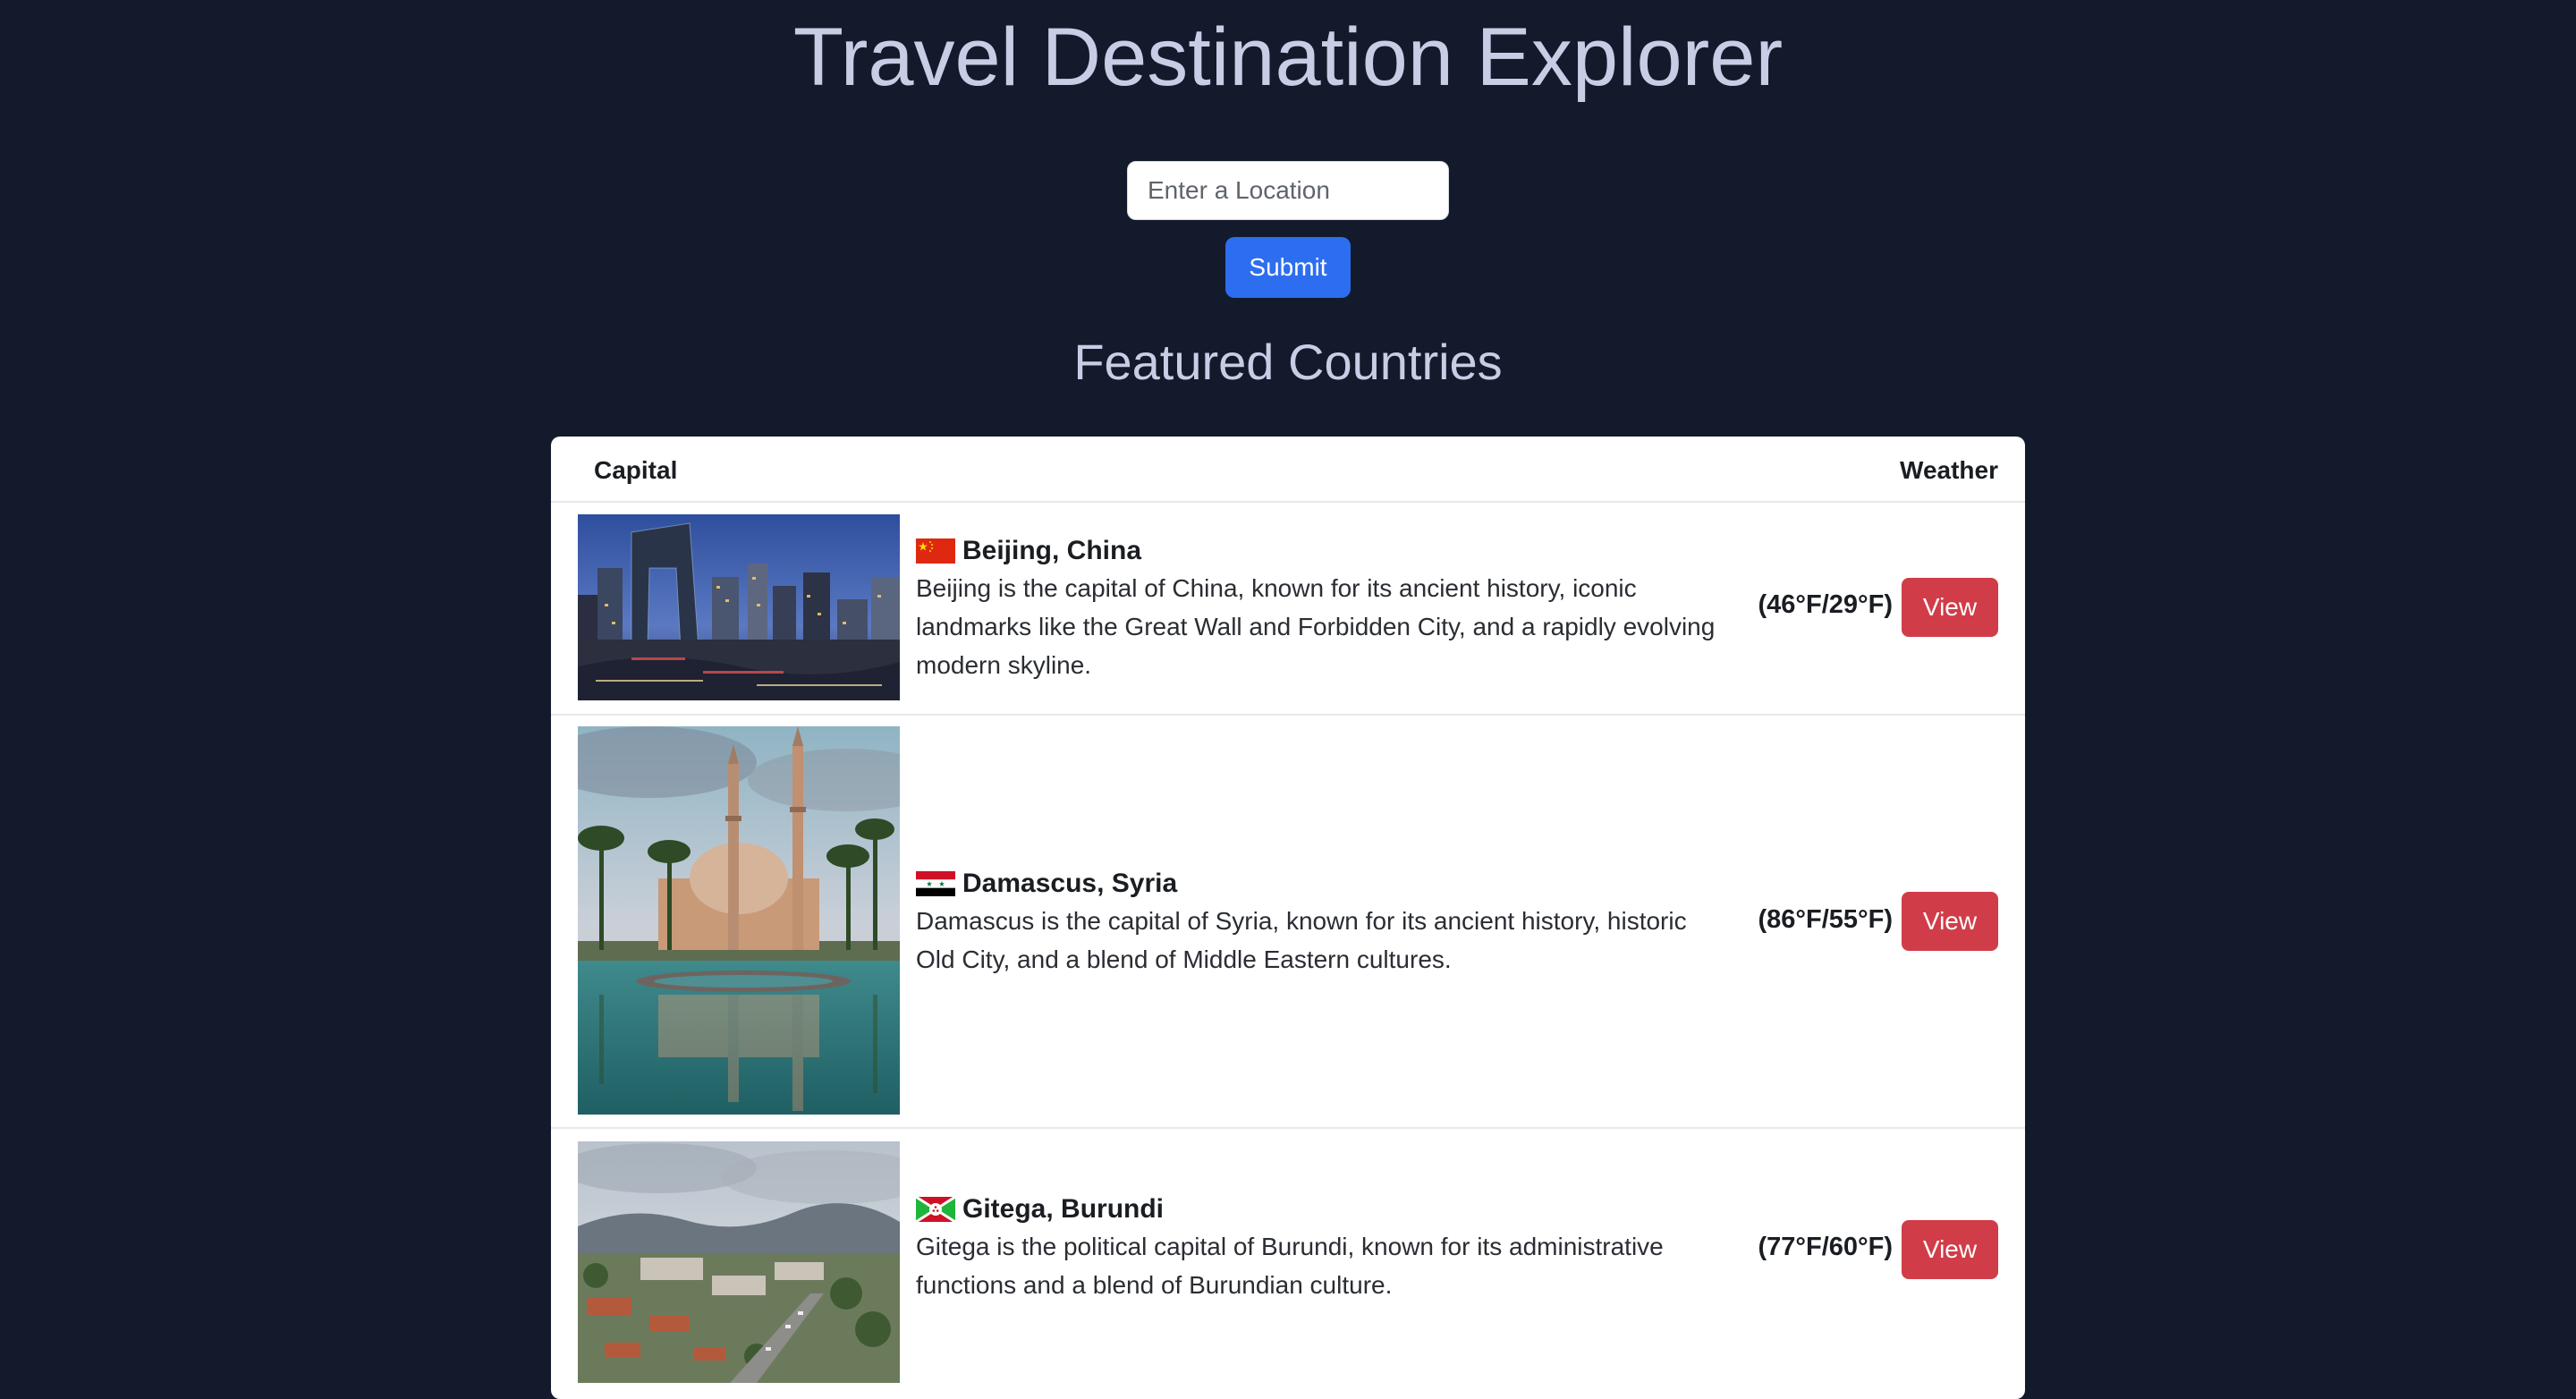 The height and width of the screenshot is (1399, 2576). What do you see at coordinates (1323, 1209) in the screenshot?
I see `destination-name: Gitega, Burundi` at bounding box center [1323, 1209].